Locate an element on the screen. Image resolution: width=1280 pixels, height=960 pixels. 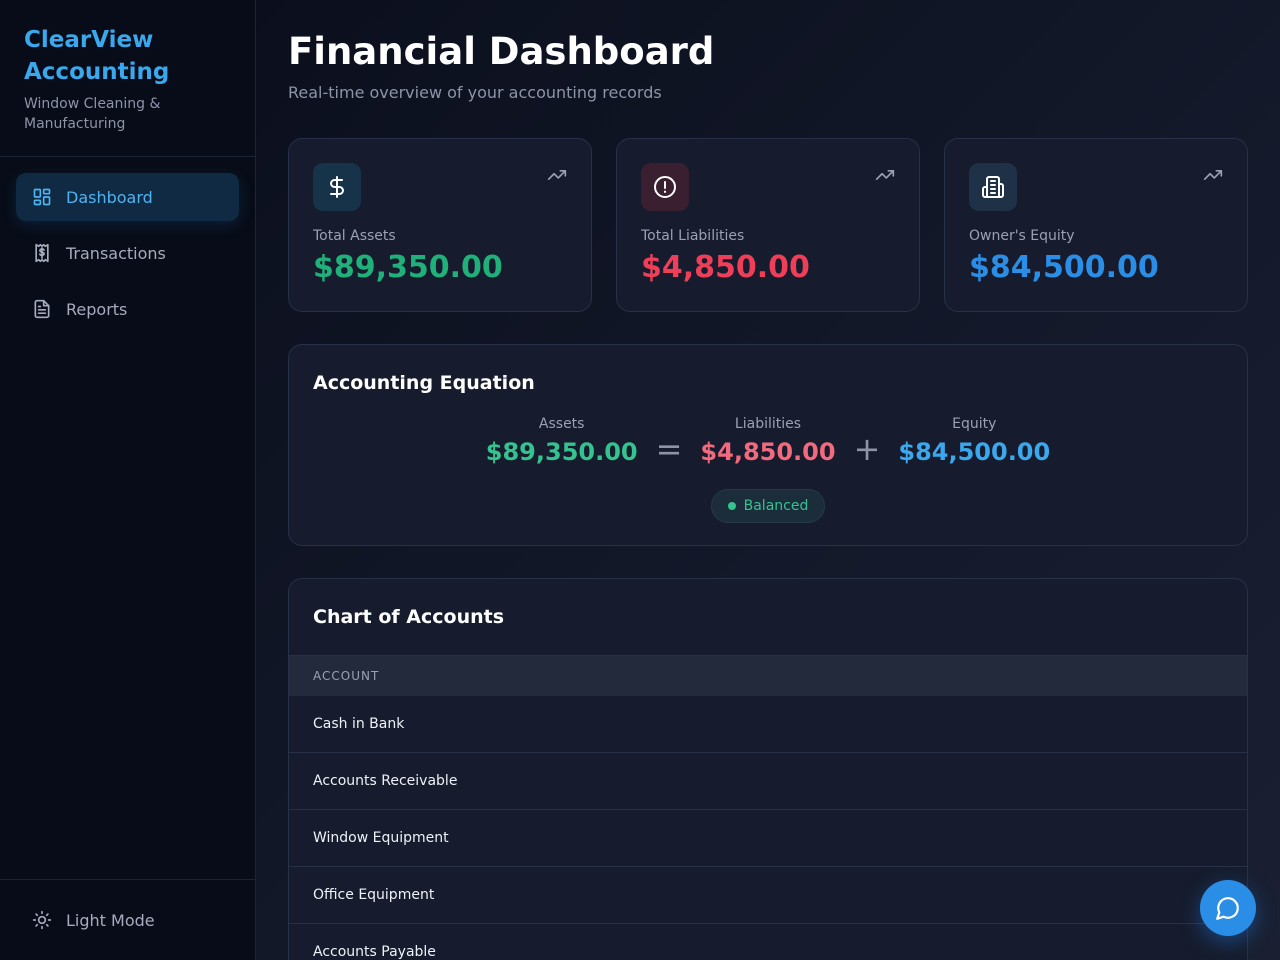
equation-liabilities-label: Liabilities is located at coordinates (768, 424).